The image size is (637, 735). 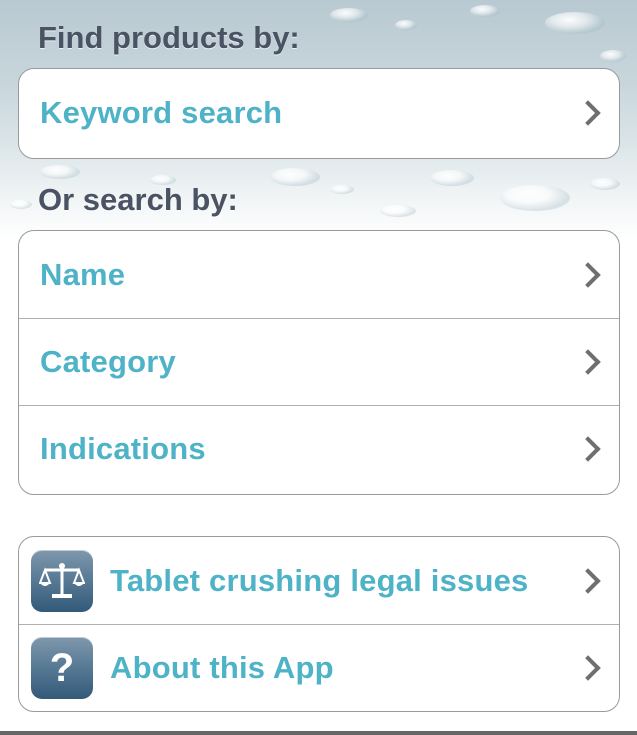 I want to click on find-products-group: Keyword search, so click(x=319, y=113).